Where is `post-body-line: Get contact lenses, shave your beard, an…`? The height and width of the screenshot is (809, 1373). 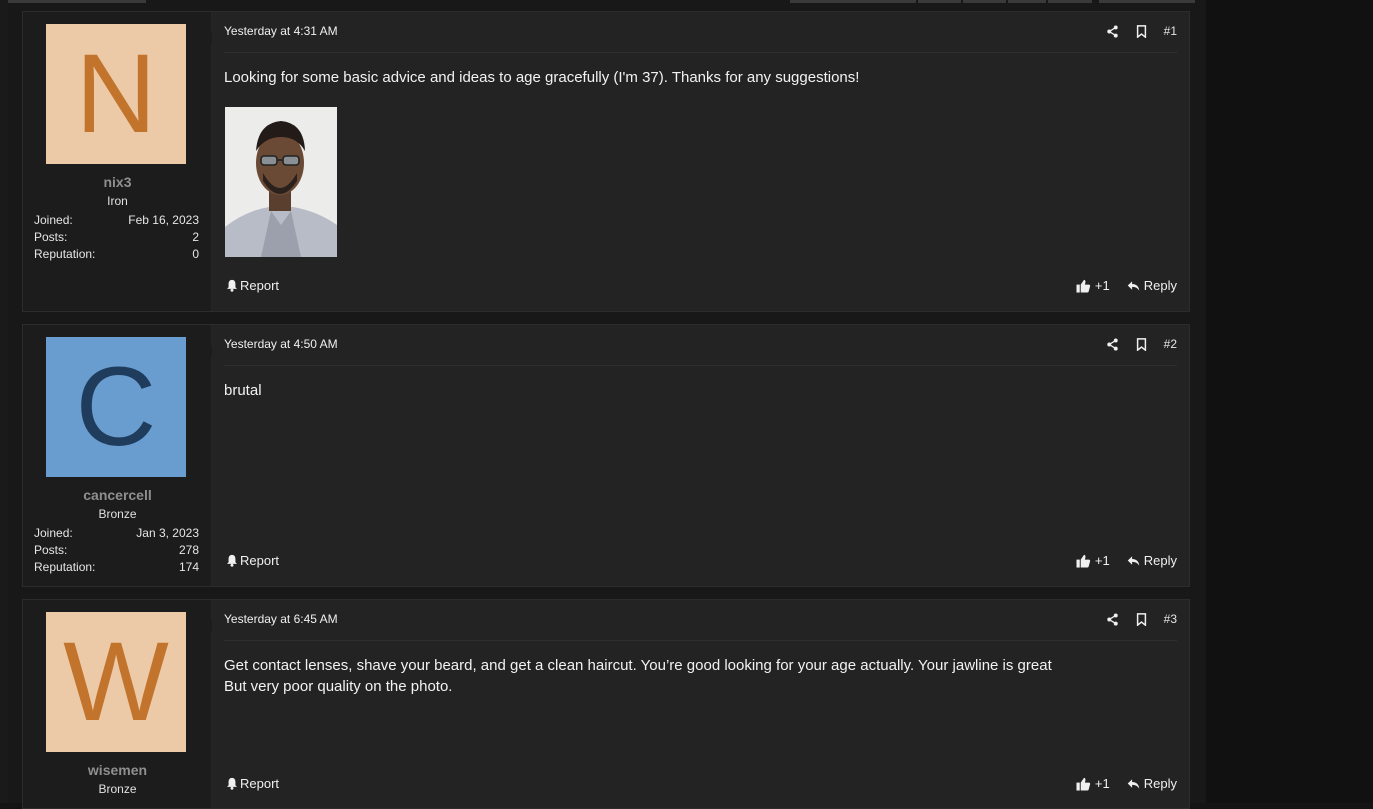
post-body-line: Get contact lenses, shave your beard, an… is located at coordinates (638, 665).